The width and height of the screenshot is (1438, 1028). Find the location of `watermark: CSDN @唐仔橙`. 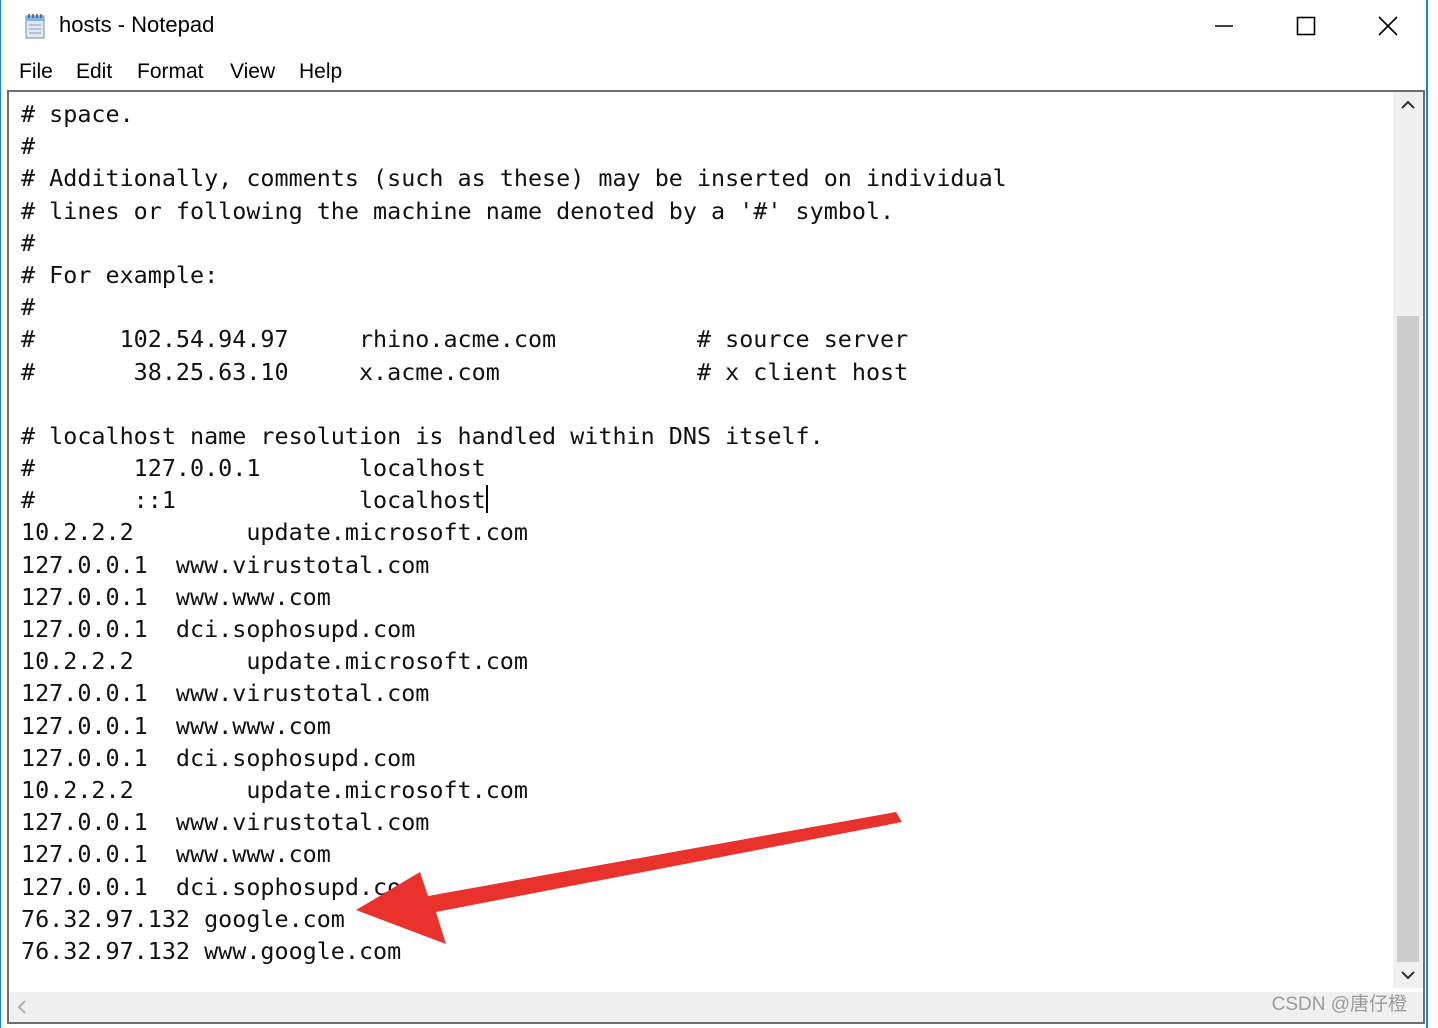

watermark: CSDN @唐仔橙 is located at coordinates (1339, 1004).